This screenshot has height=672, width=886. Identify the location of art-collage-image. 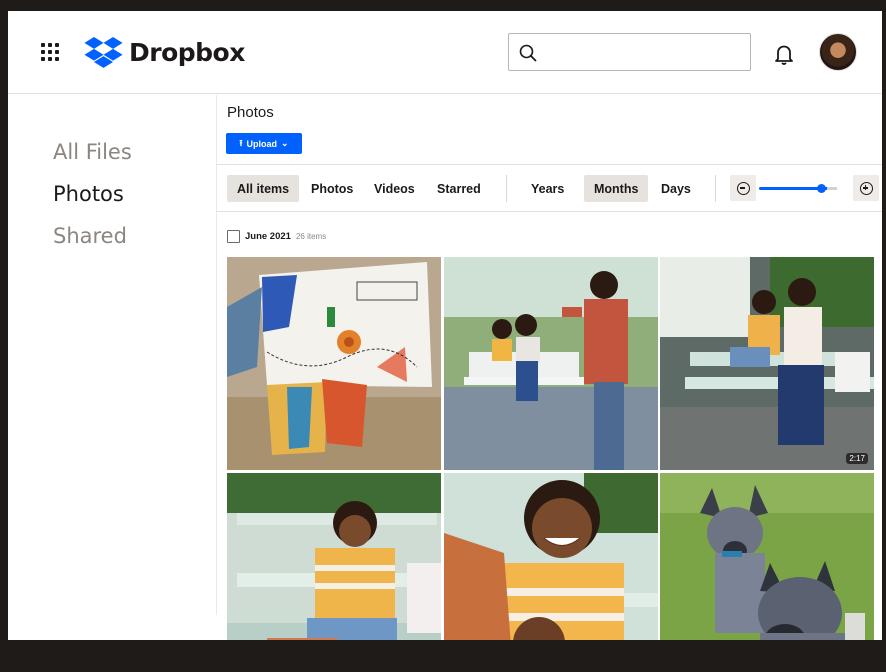
(334, 363).